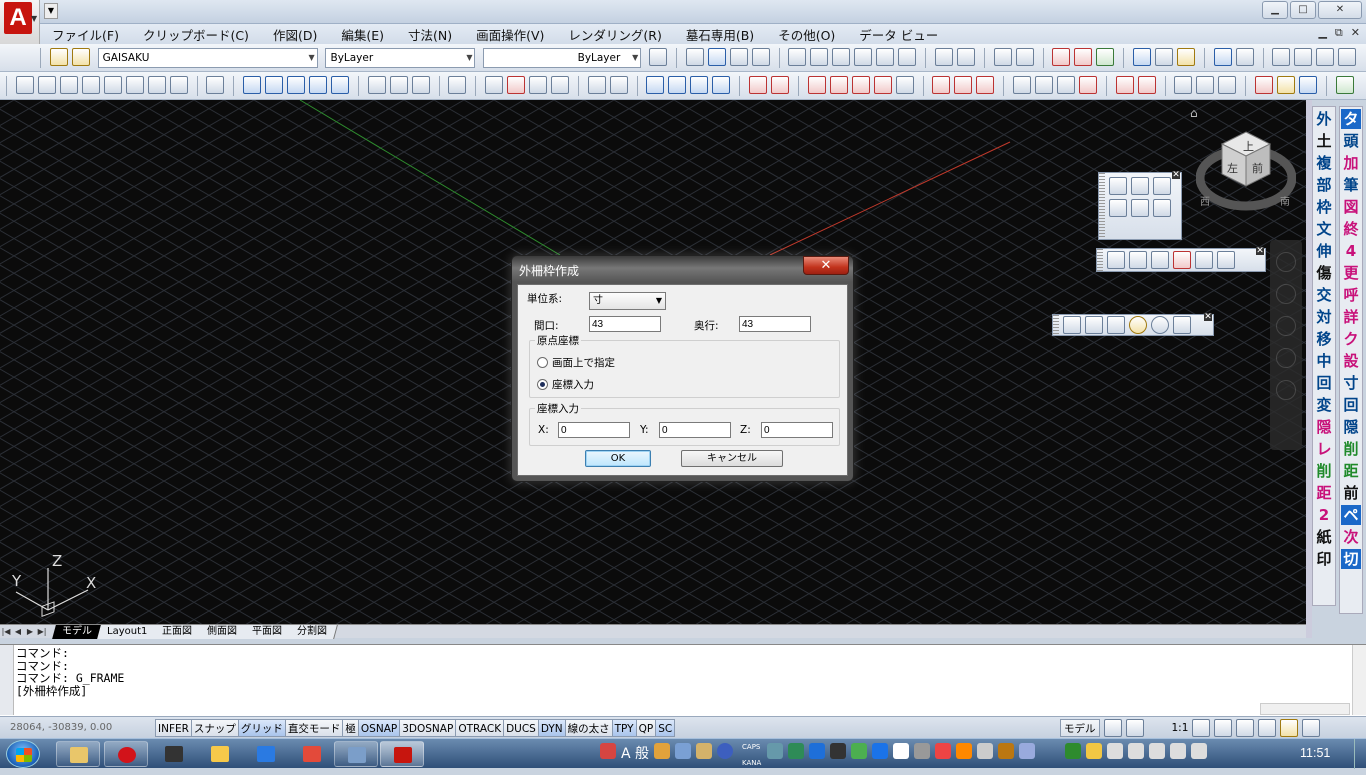 This screenshot has width=1366, height=775. Describe the element at coordinates (30, 631) in the screenshot. I see `tab-next-button: ▶` at that location.